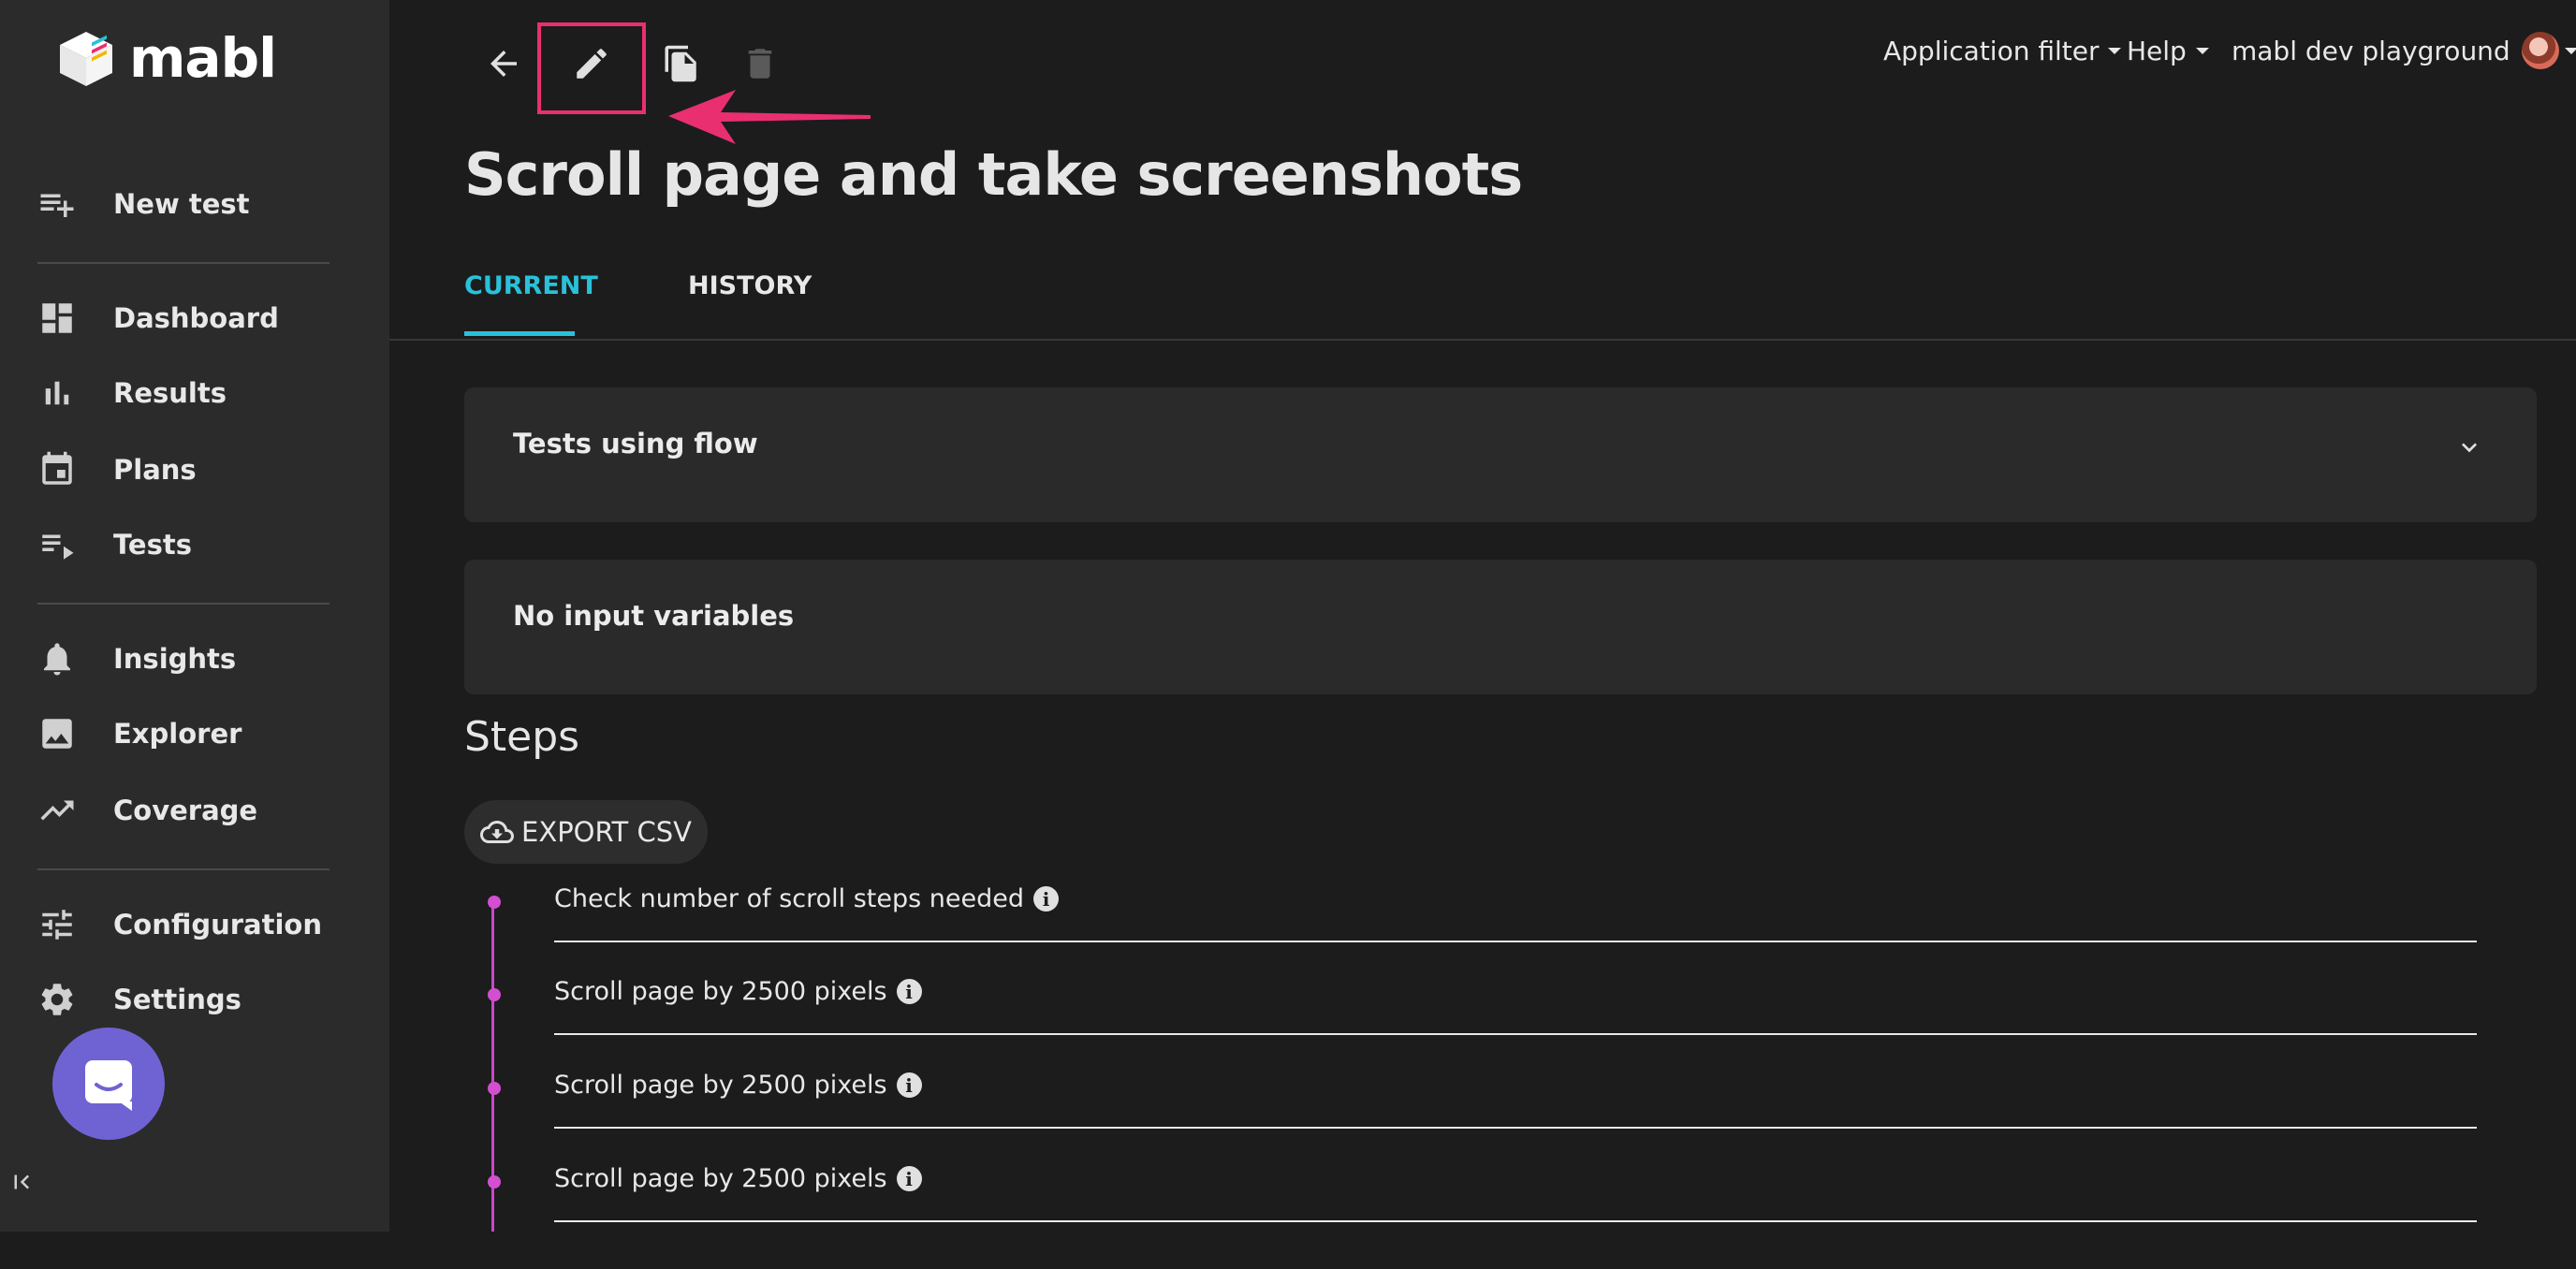  Describe the element at coordinates (1482, 340) in the screenshot. I see `tabs-divider` at that location.